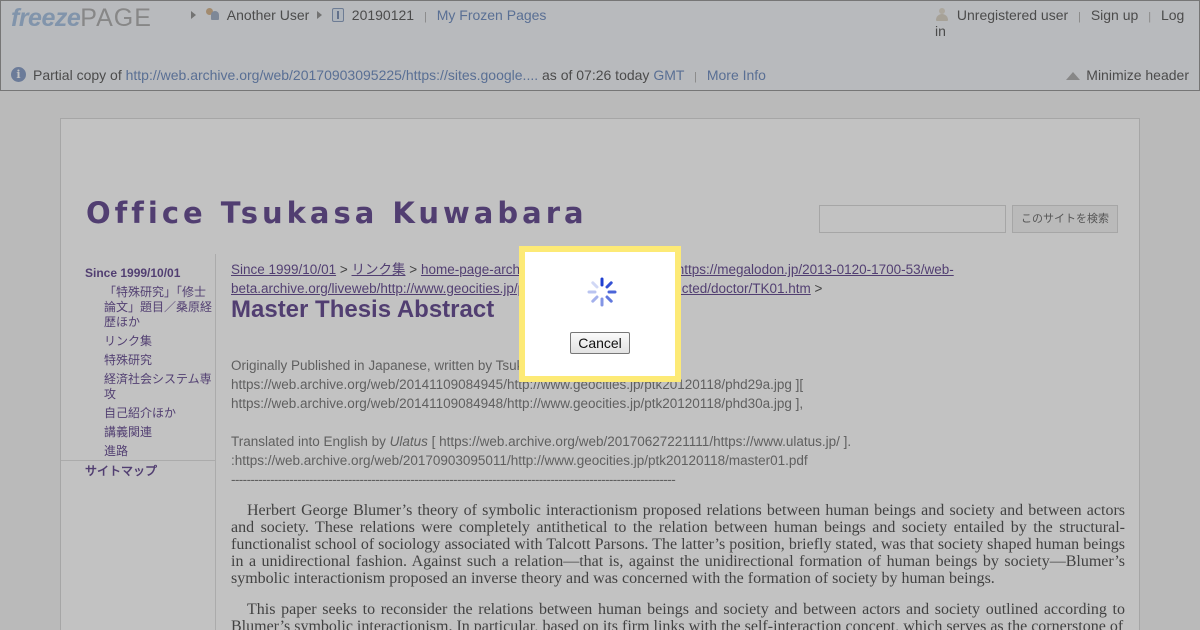 The width and height of the screenshot is (1200, 630). Describe the element at coordinates (600, 314) in the screenshot. I see `loading-dialog: Cancel` at that location.